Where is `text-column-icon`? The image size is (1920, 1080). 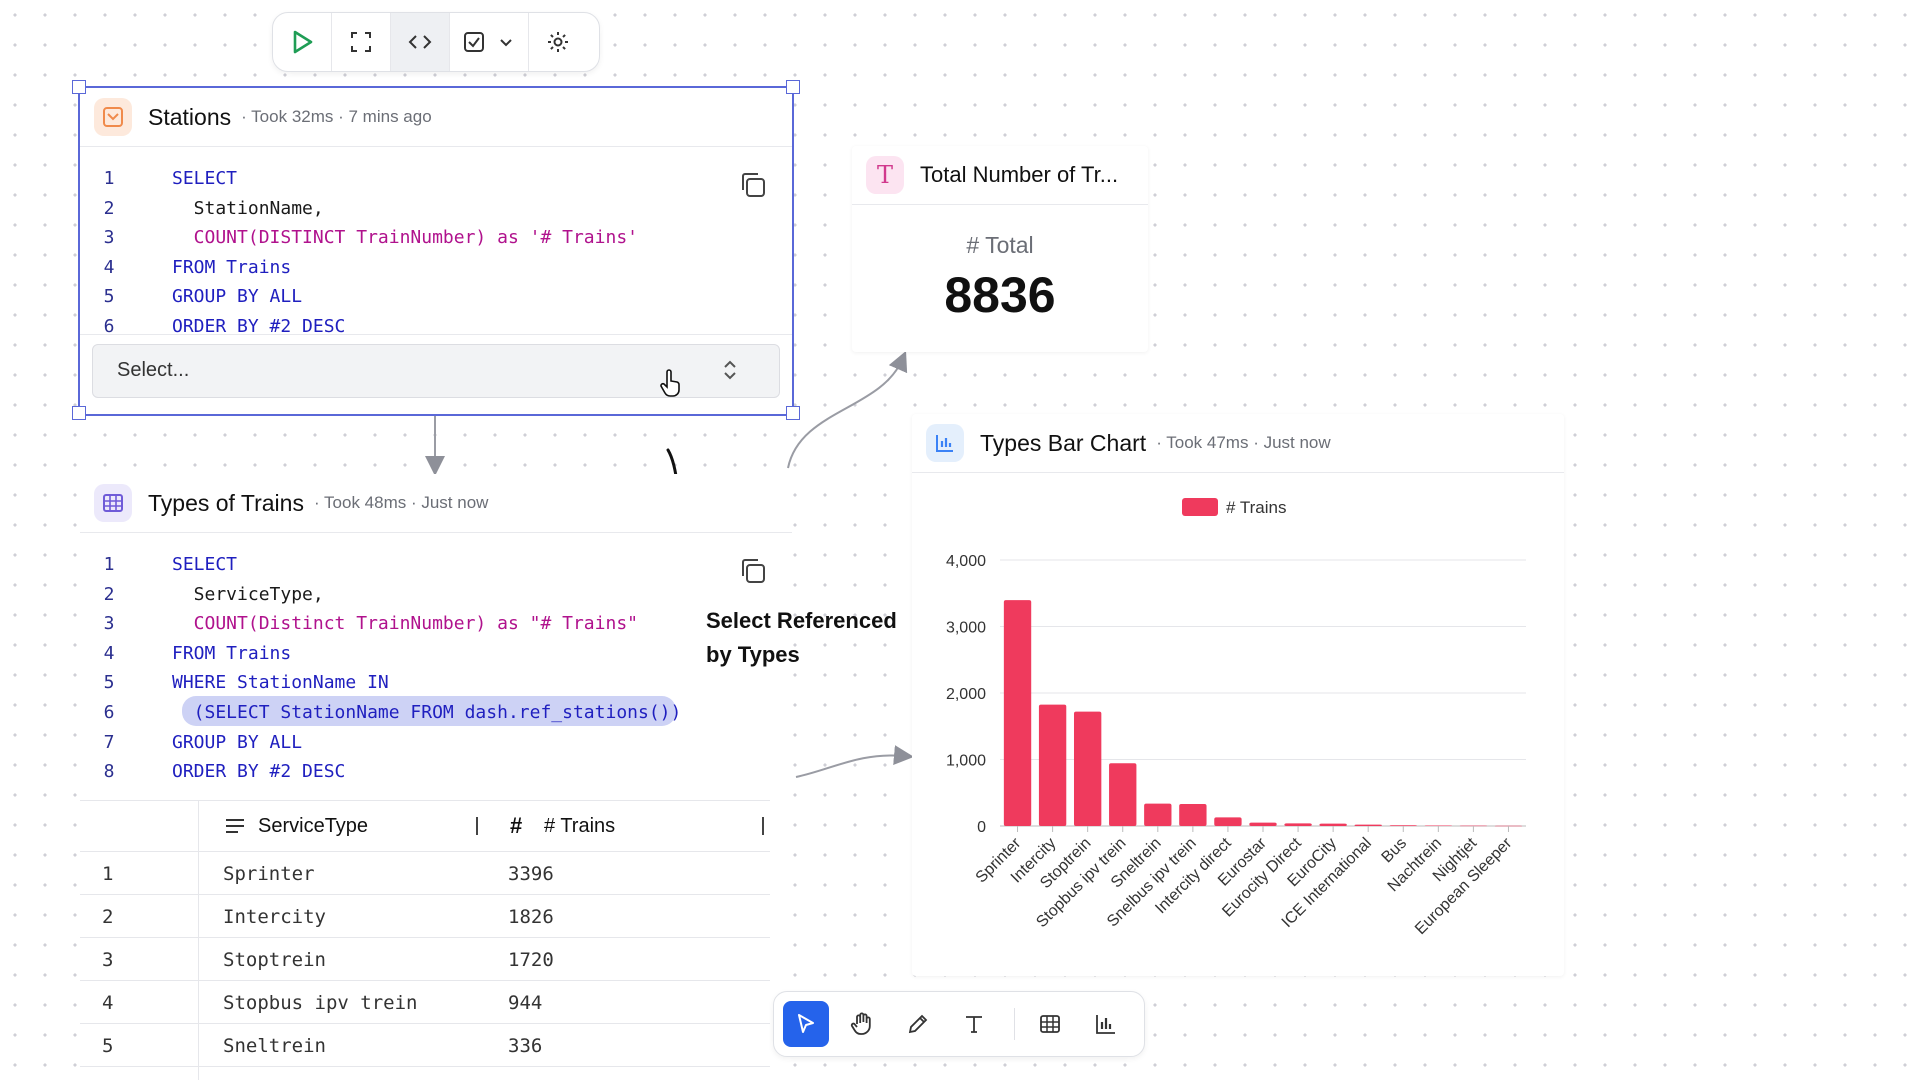
text-column-icon is located at coordinates (235, 826).